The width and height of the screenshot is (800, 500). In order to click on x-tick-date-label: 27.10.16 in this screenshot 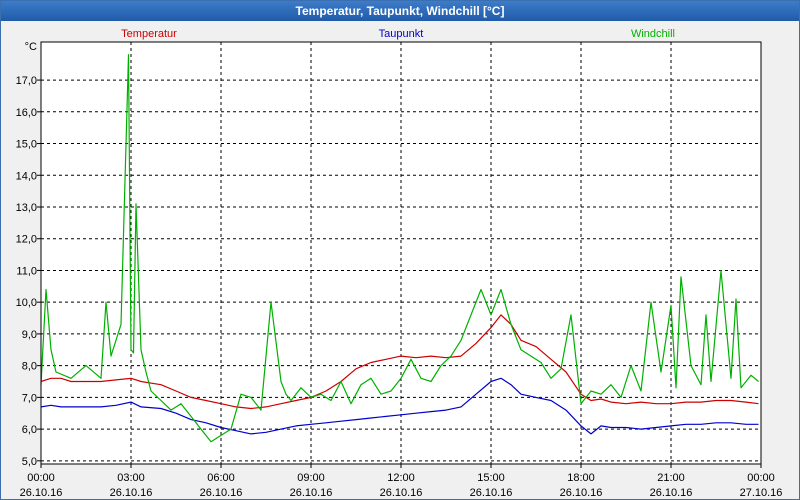, I will do `click(761, 493)`.